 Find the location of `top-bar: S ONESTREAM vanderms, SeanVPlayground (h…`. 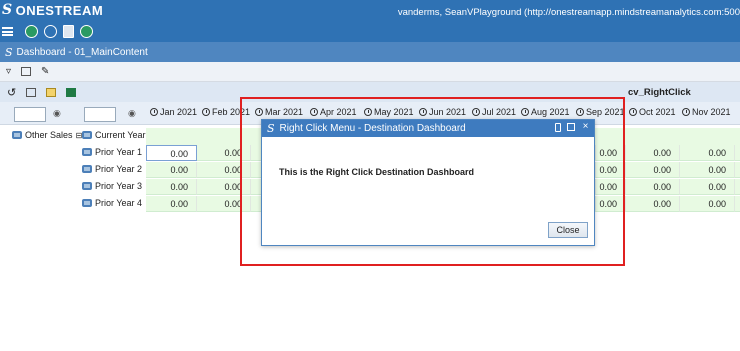

top-bar: S ONESTREAM vanderms, SeanVPlayground (h… is located at coordinates (370, 21).